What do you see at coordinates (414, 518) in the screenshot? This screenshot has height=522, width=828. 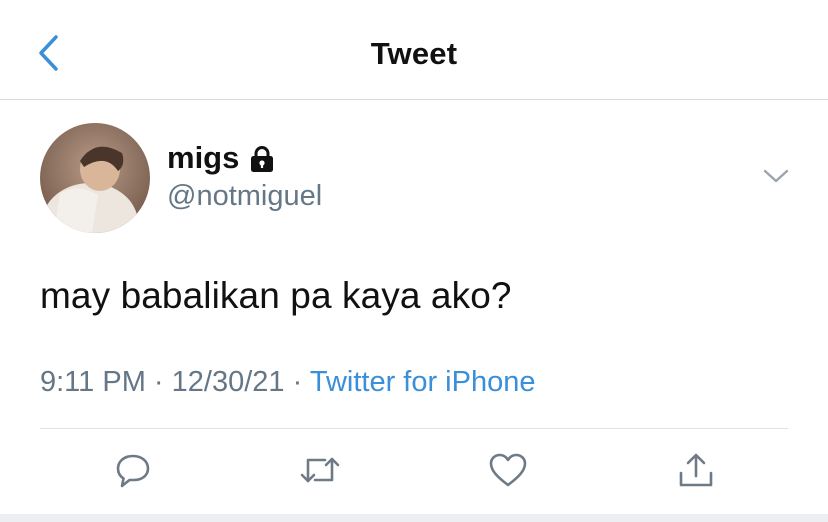 I see `bottom-separator-band` at bounding box center [414, 518].